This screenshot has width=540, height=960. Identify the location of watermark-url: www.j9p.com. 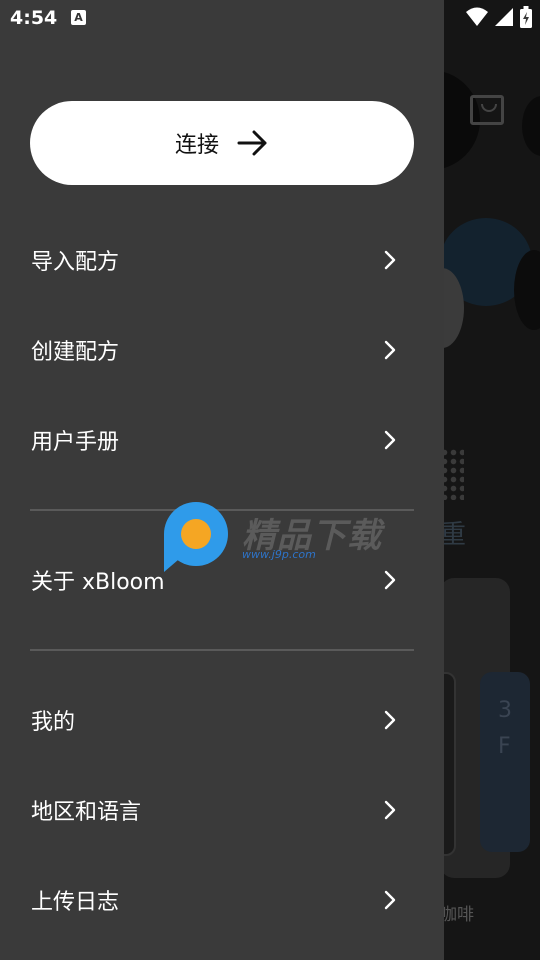
(279, 554).